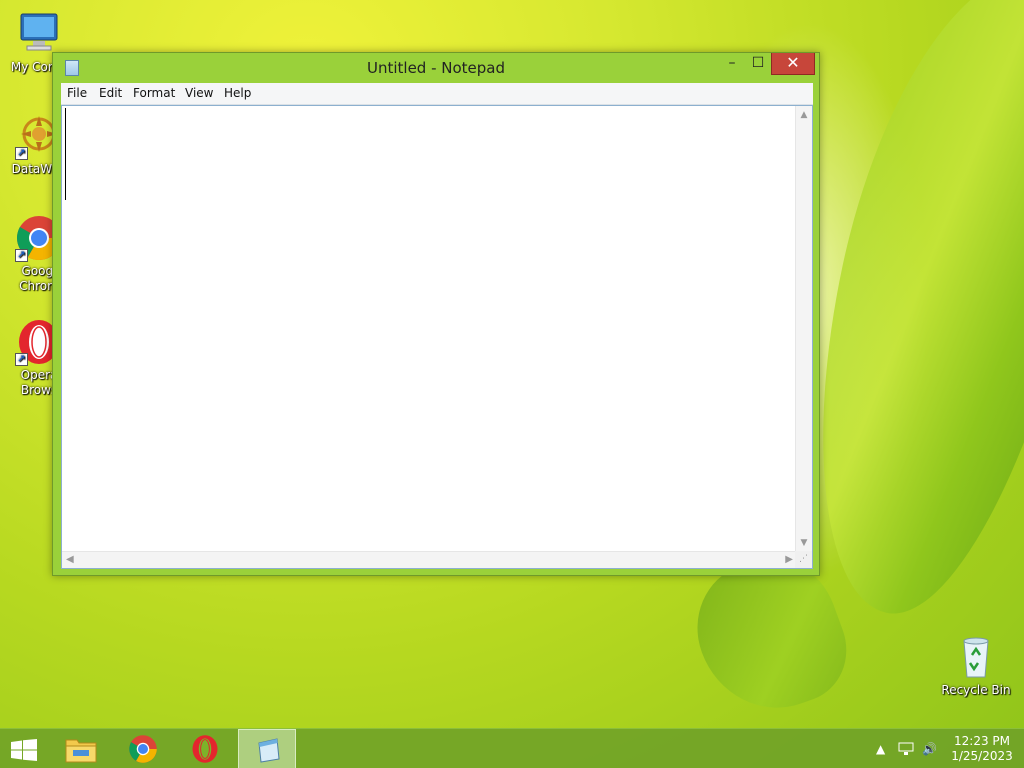 The width and height of the screenshot is (1024, 768). I want to click on taskbar-google-chrome, so click(143, 748).